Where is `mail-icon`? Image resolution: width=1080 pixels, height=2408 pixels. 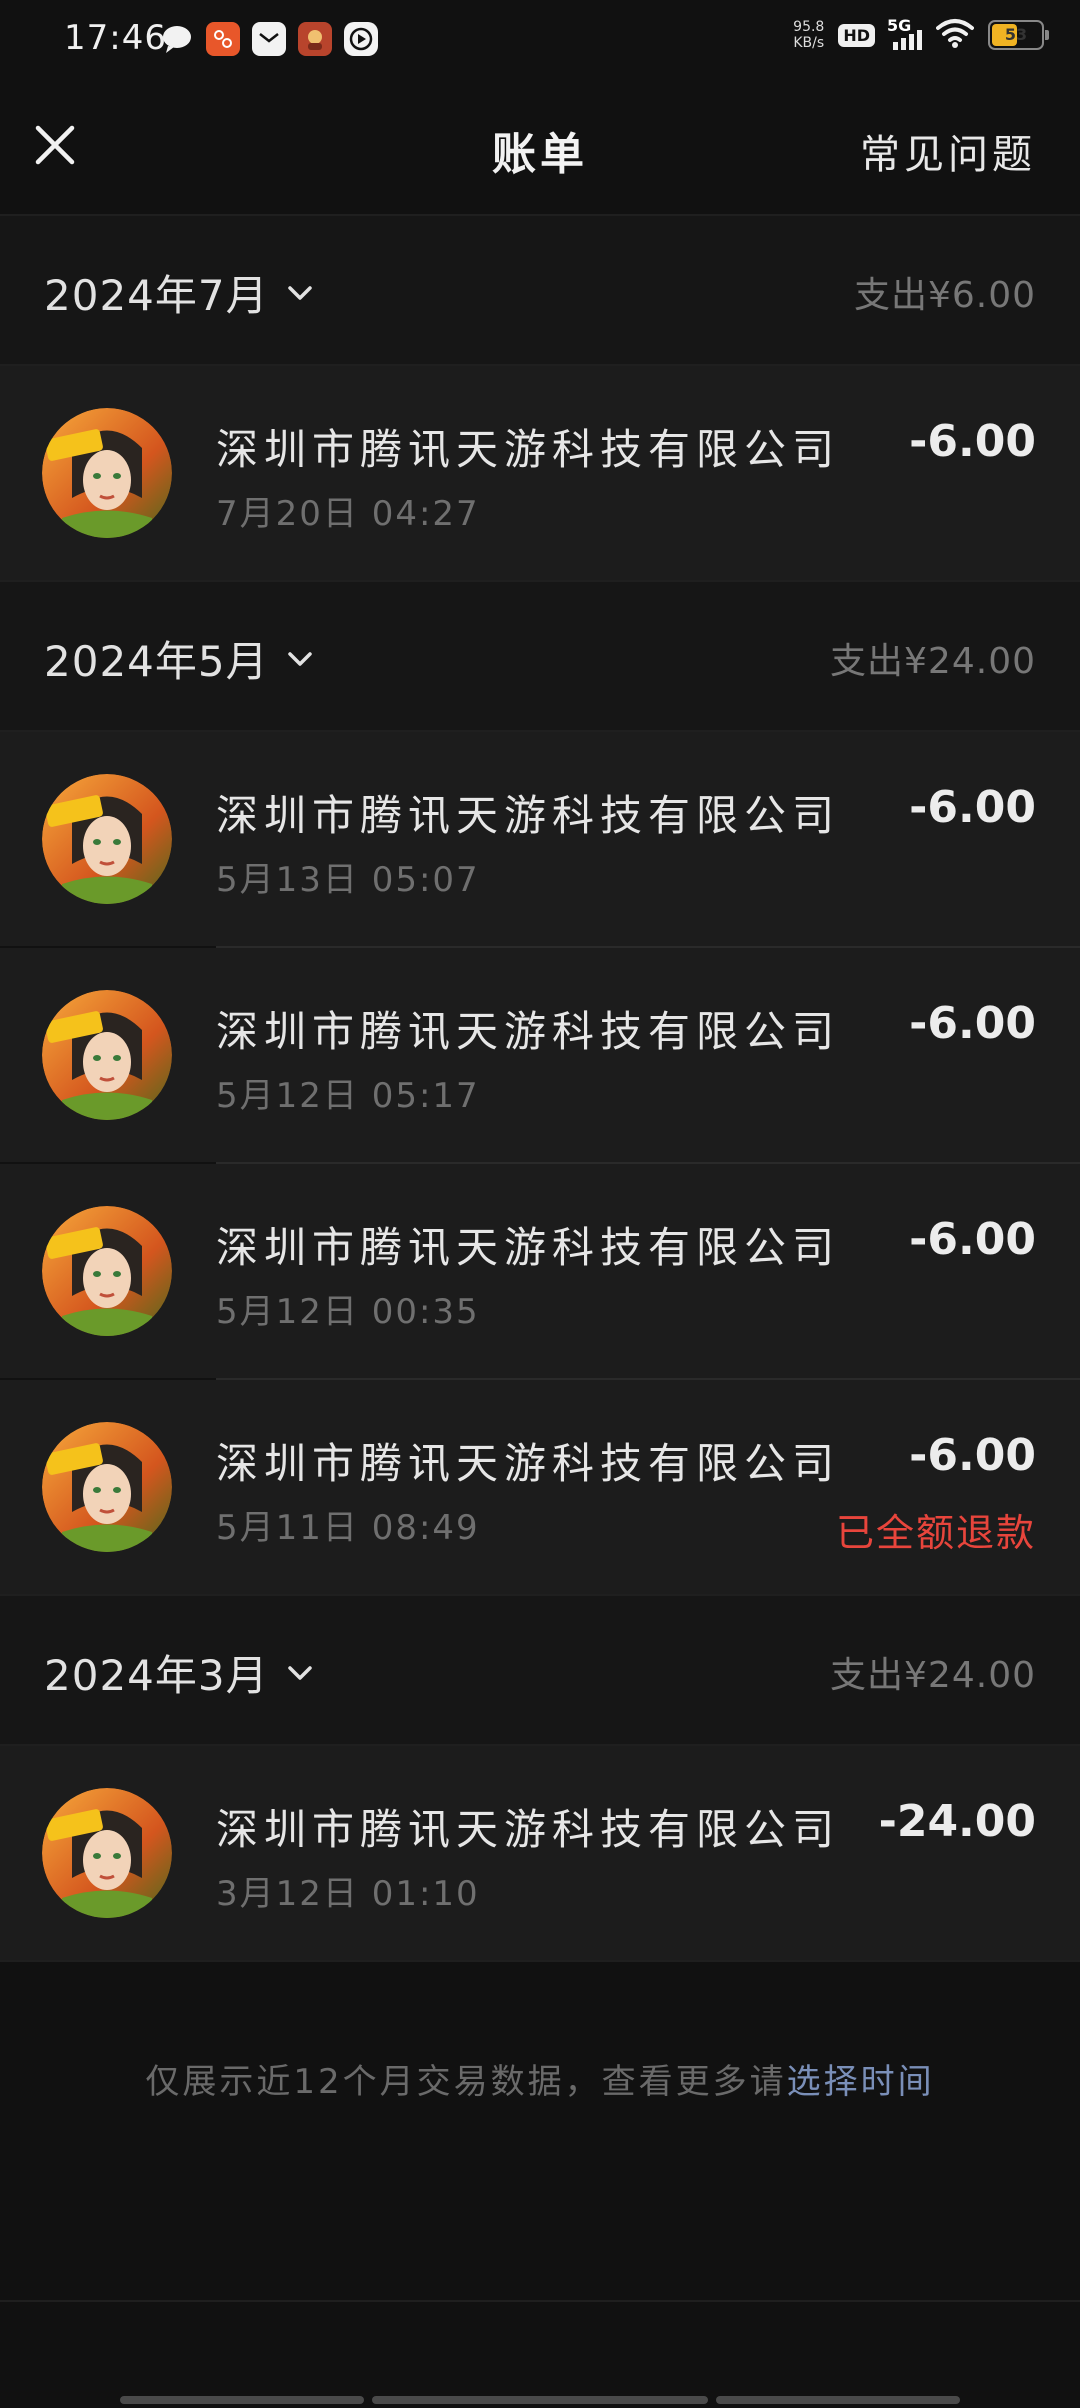
mail-icon is located at coordinates (269, 39).